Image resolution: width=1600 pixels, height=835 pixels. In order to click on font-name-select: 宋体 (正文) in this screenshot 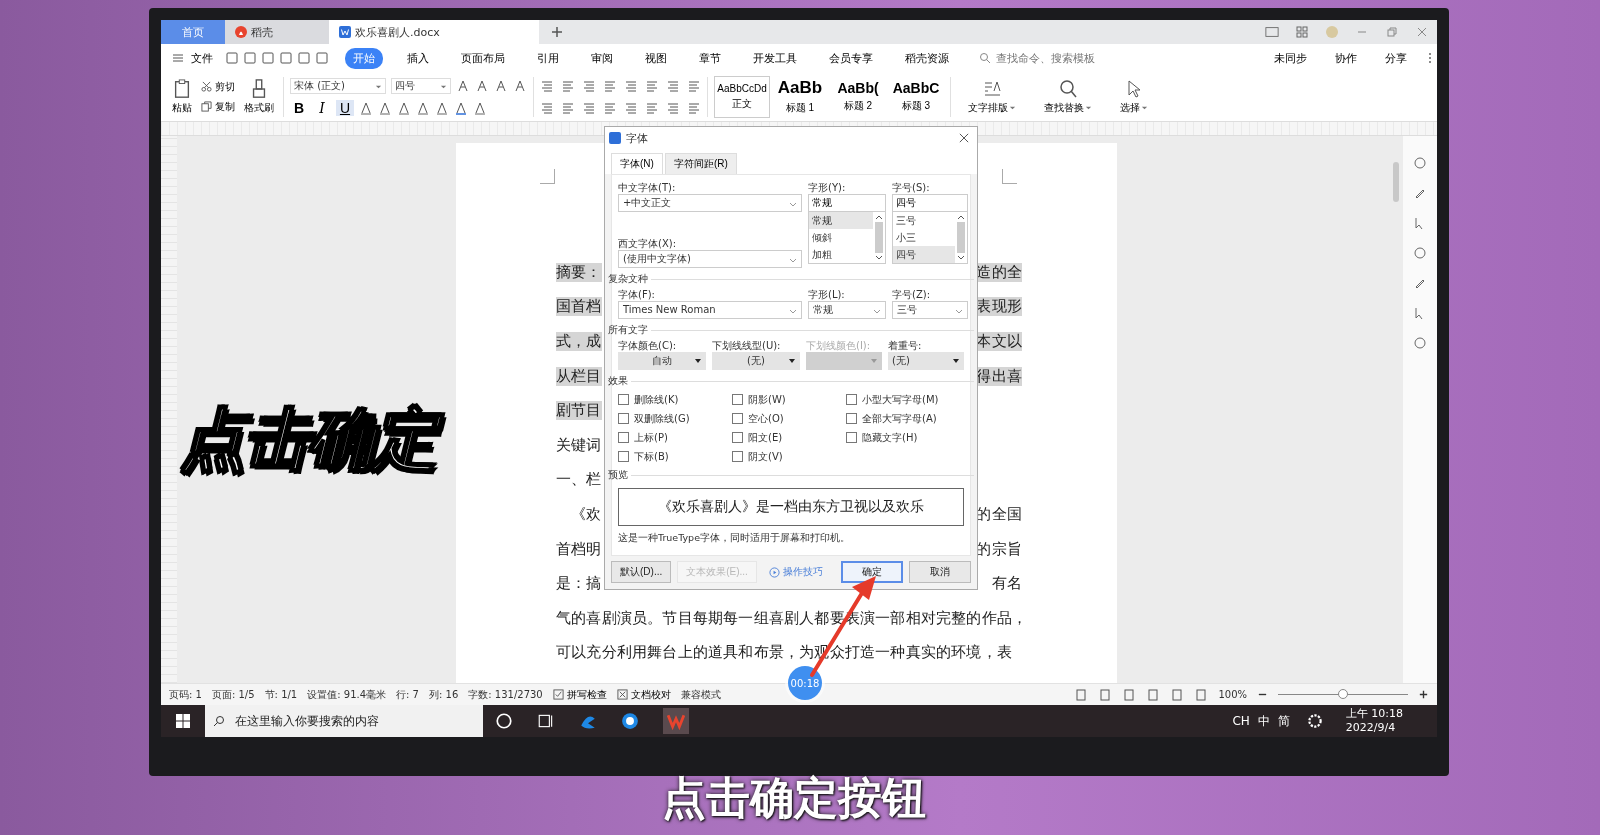, I will do `click(338, 85)`.